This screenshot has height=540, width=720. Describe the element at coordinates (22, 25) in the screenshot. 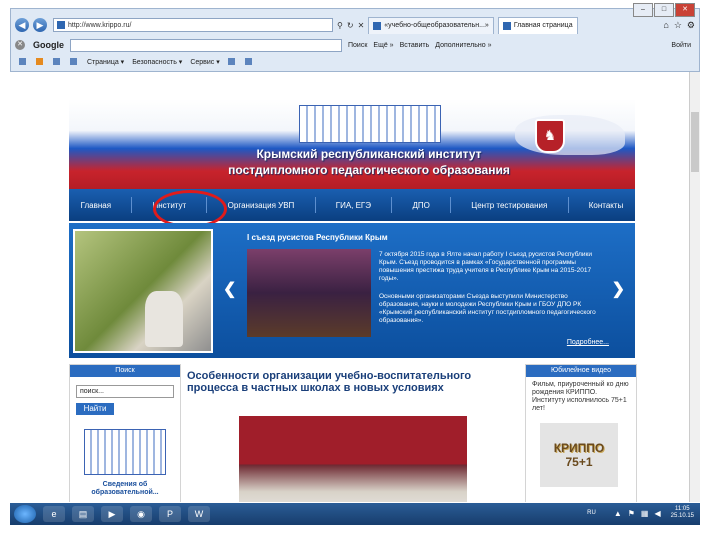

I see `back-button: ◀` at that location.